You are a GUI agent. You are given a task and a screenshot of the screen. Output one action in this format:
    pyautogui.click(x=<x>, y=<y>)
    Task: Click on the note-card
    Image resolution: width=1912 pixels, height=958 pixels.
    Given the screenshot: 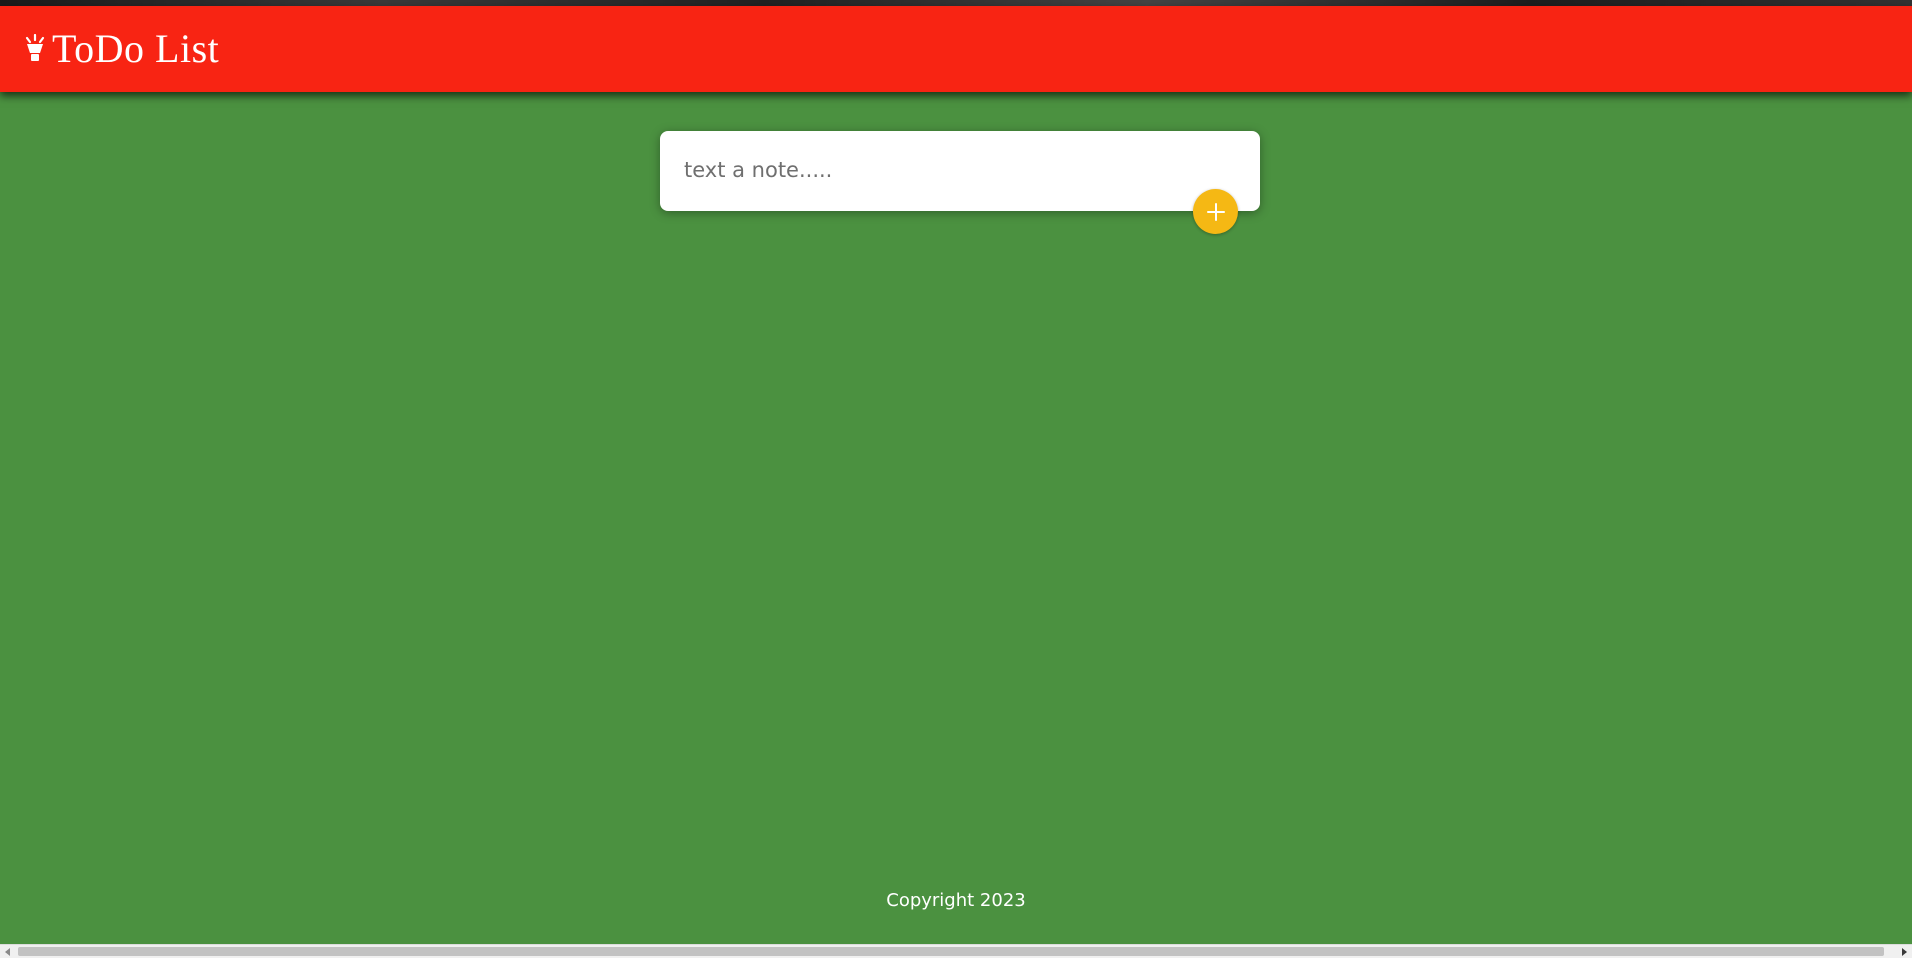 What is the action you would take?
    pyautogui.click(x=960, y=171)
    